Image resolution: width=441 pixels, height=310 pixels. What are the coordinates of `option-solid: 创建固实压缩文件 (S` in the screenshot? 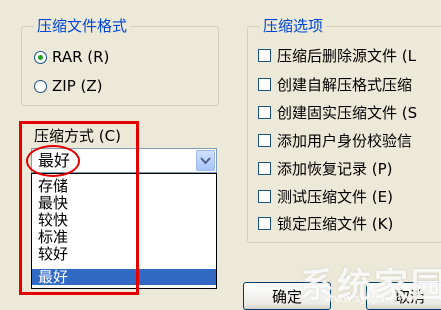 It's located at (337, 112).